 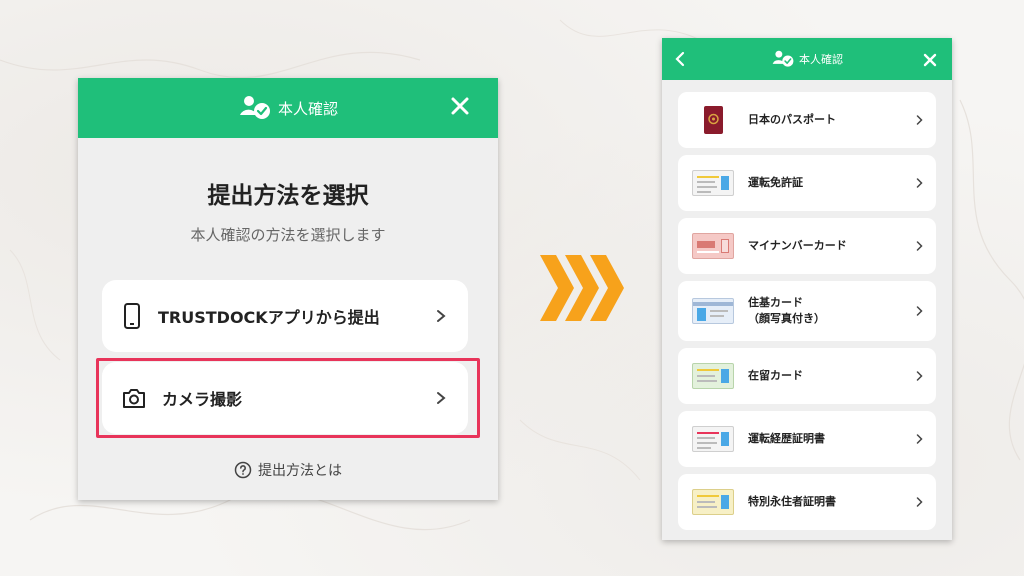 What do you see at coordinates (775, 376) in the screenshot?
I see `doc-label: 在留カード` at bounding box center [775, 376].